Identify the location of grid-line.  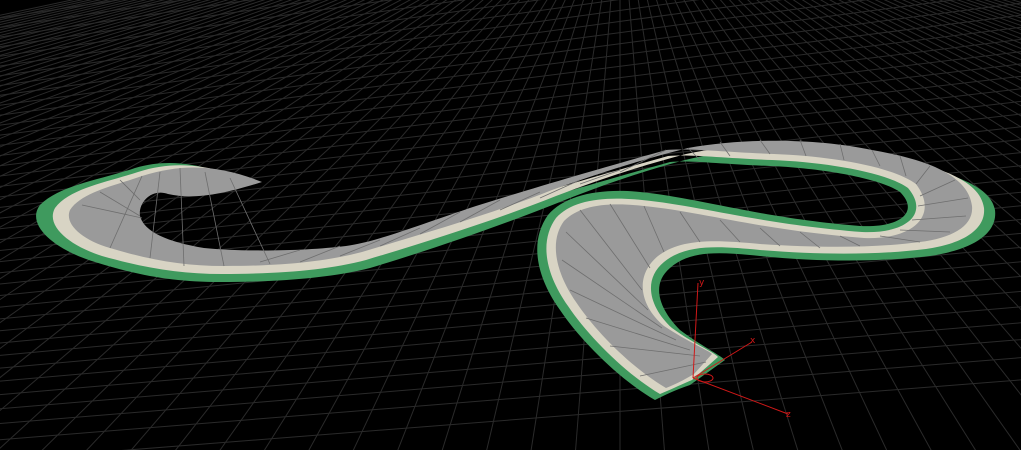
(571, 414).